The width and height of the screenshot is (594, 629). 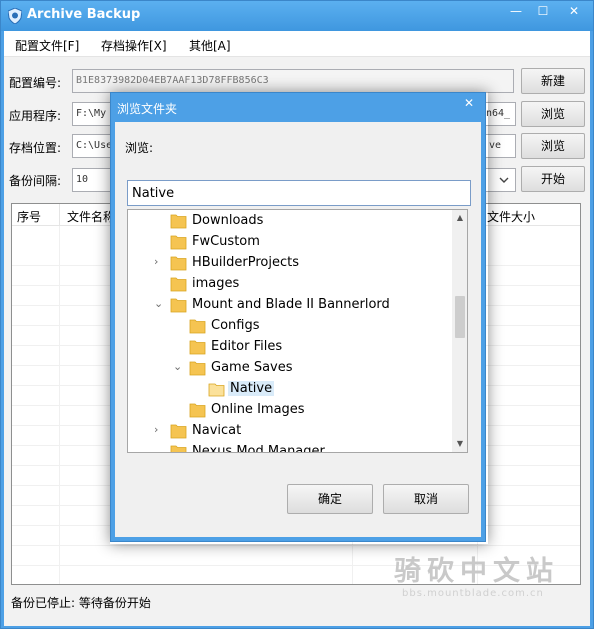 I want to click on cancel-button: 取消, so click(x=426, y=499).